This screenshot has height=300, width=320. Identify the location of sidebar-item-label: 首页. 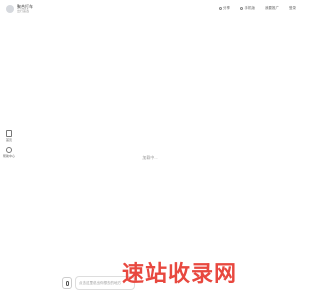
(8, 140).